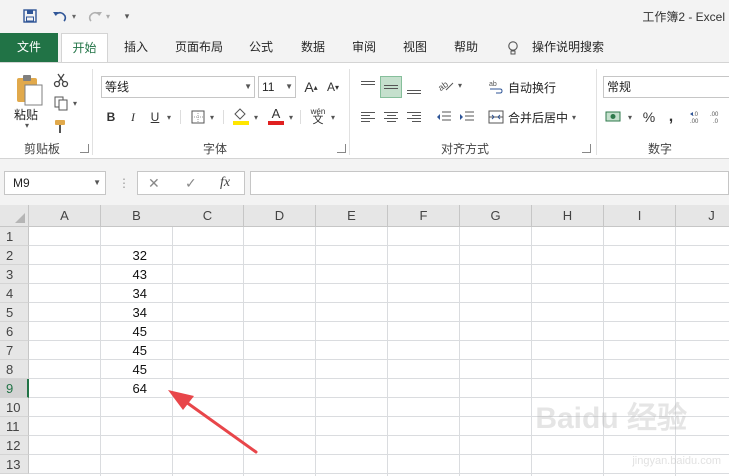  I want to click on clipboard-launcher-icon, so click(84, 148).